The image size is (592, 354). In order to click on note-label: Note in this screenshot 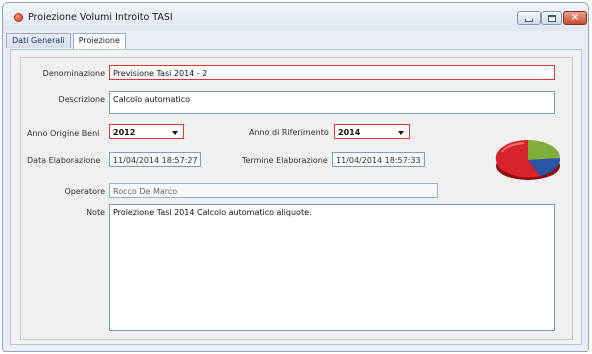, I will do `click(95, 212)`.